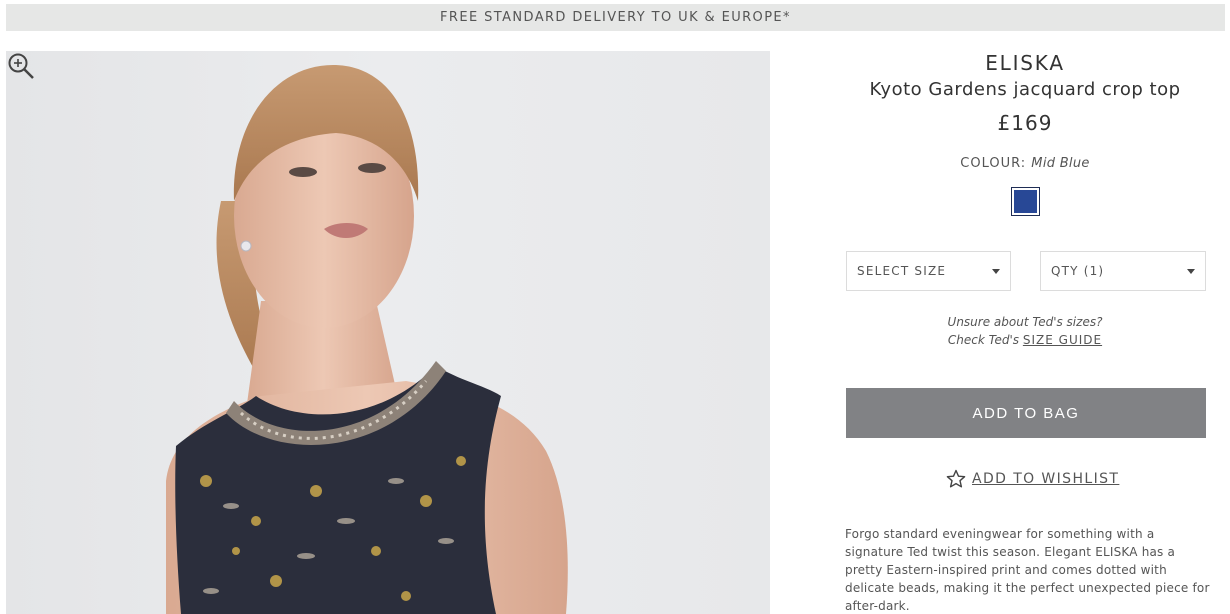 Image resolution: width=1230 pixels, height=614 pixels. Describe the element at coordinates (1062, 340) in the screenshot. I see `size-guide-link: SIZE GUIDE` at that location.